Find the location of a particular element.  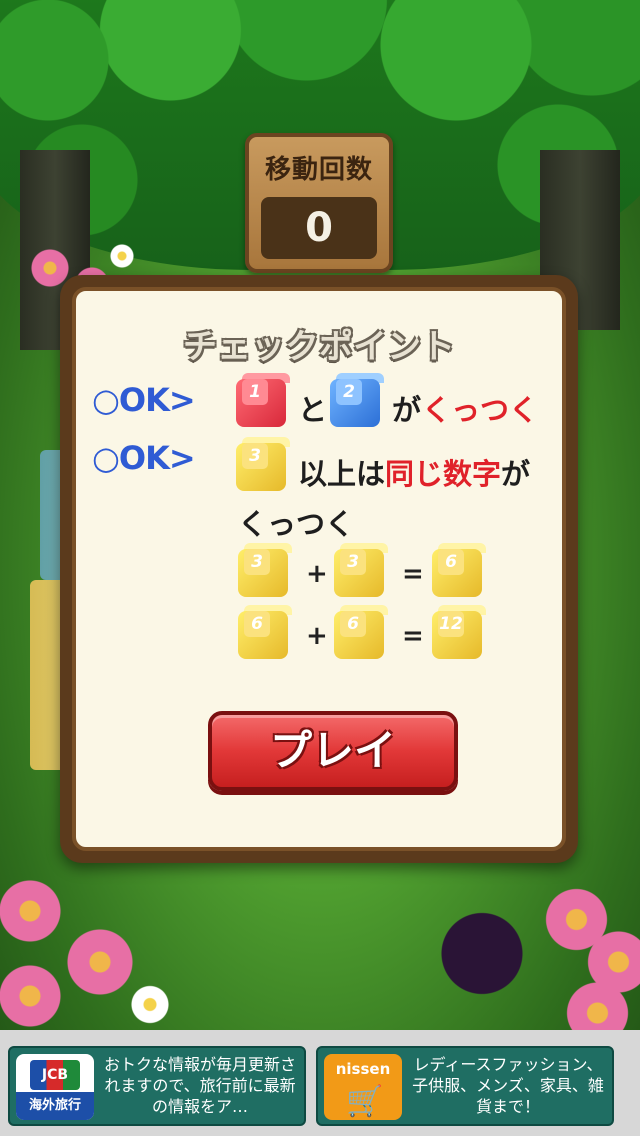

move-counter: 移動回数 0 is located at coordinates (319, 203).